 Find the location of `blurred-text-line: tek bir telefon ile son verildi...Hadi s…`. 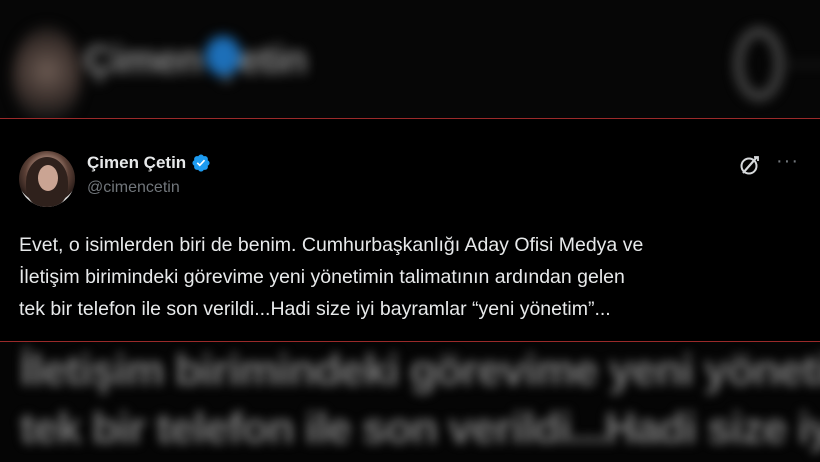

blurred-text-line: tek bir telefon ile son verildi...Hadi s… is located at coordinates (420, 428).